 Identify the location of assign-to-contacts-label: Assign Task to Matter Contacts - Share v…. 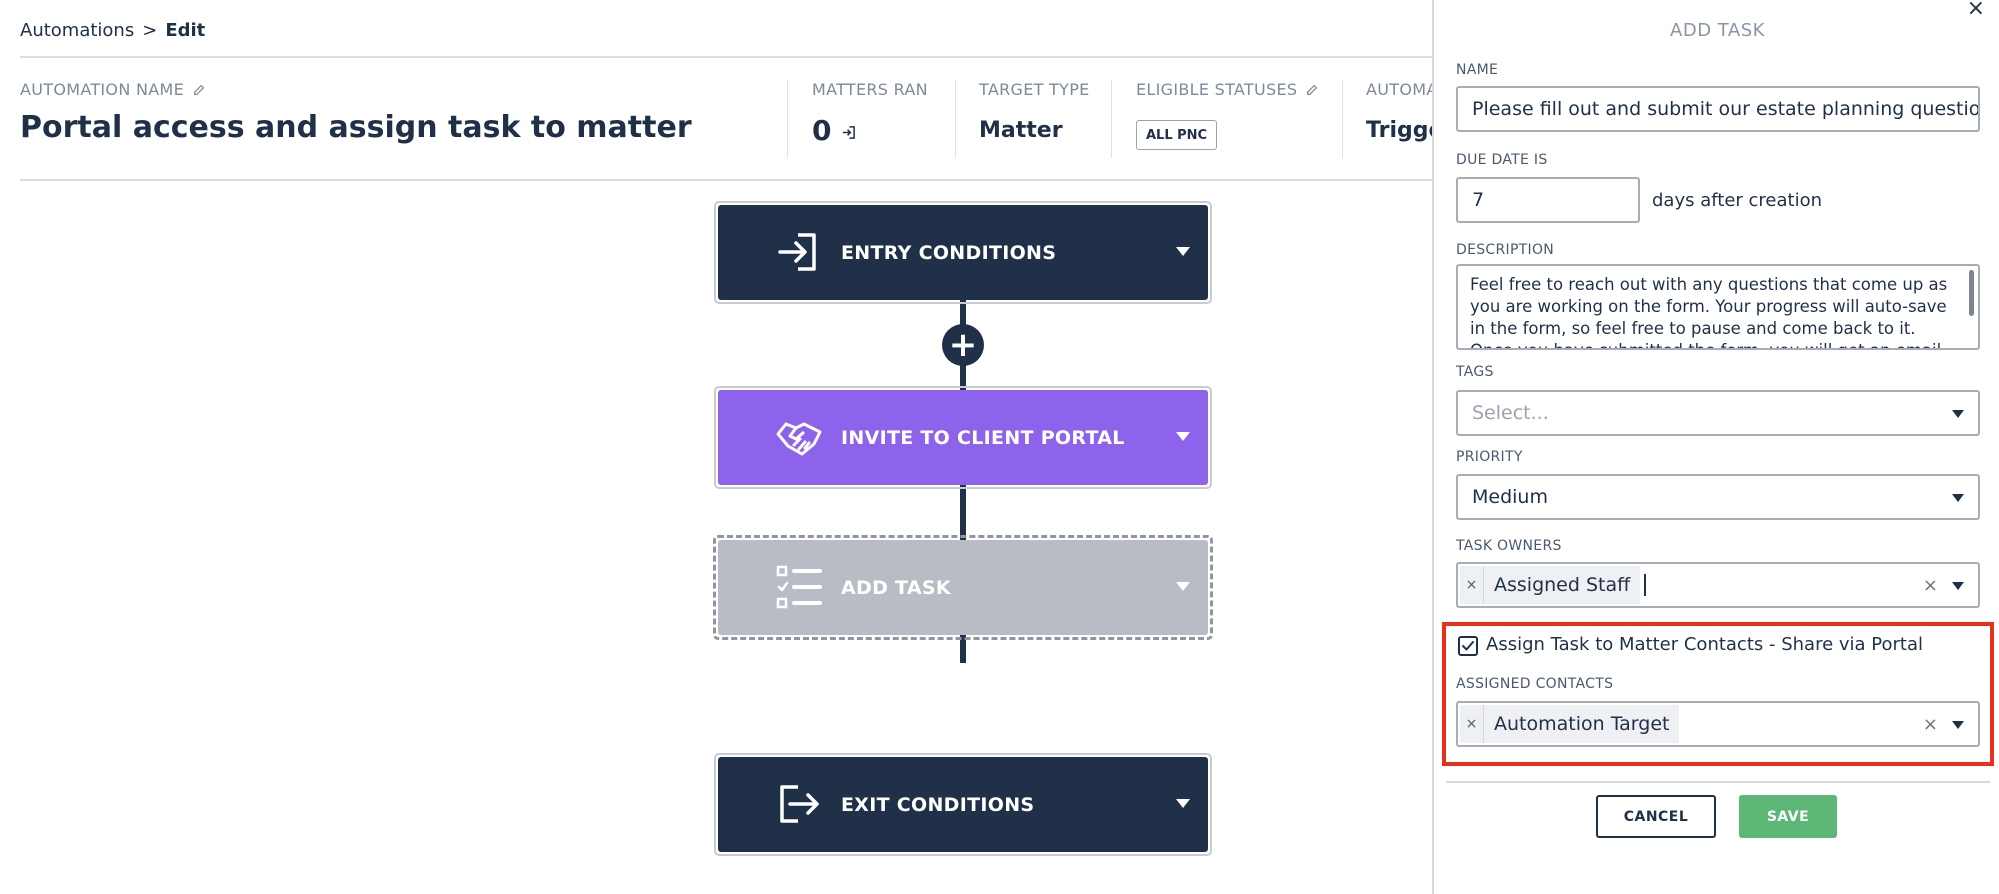
(1704, 644).